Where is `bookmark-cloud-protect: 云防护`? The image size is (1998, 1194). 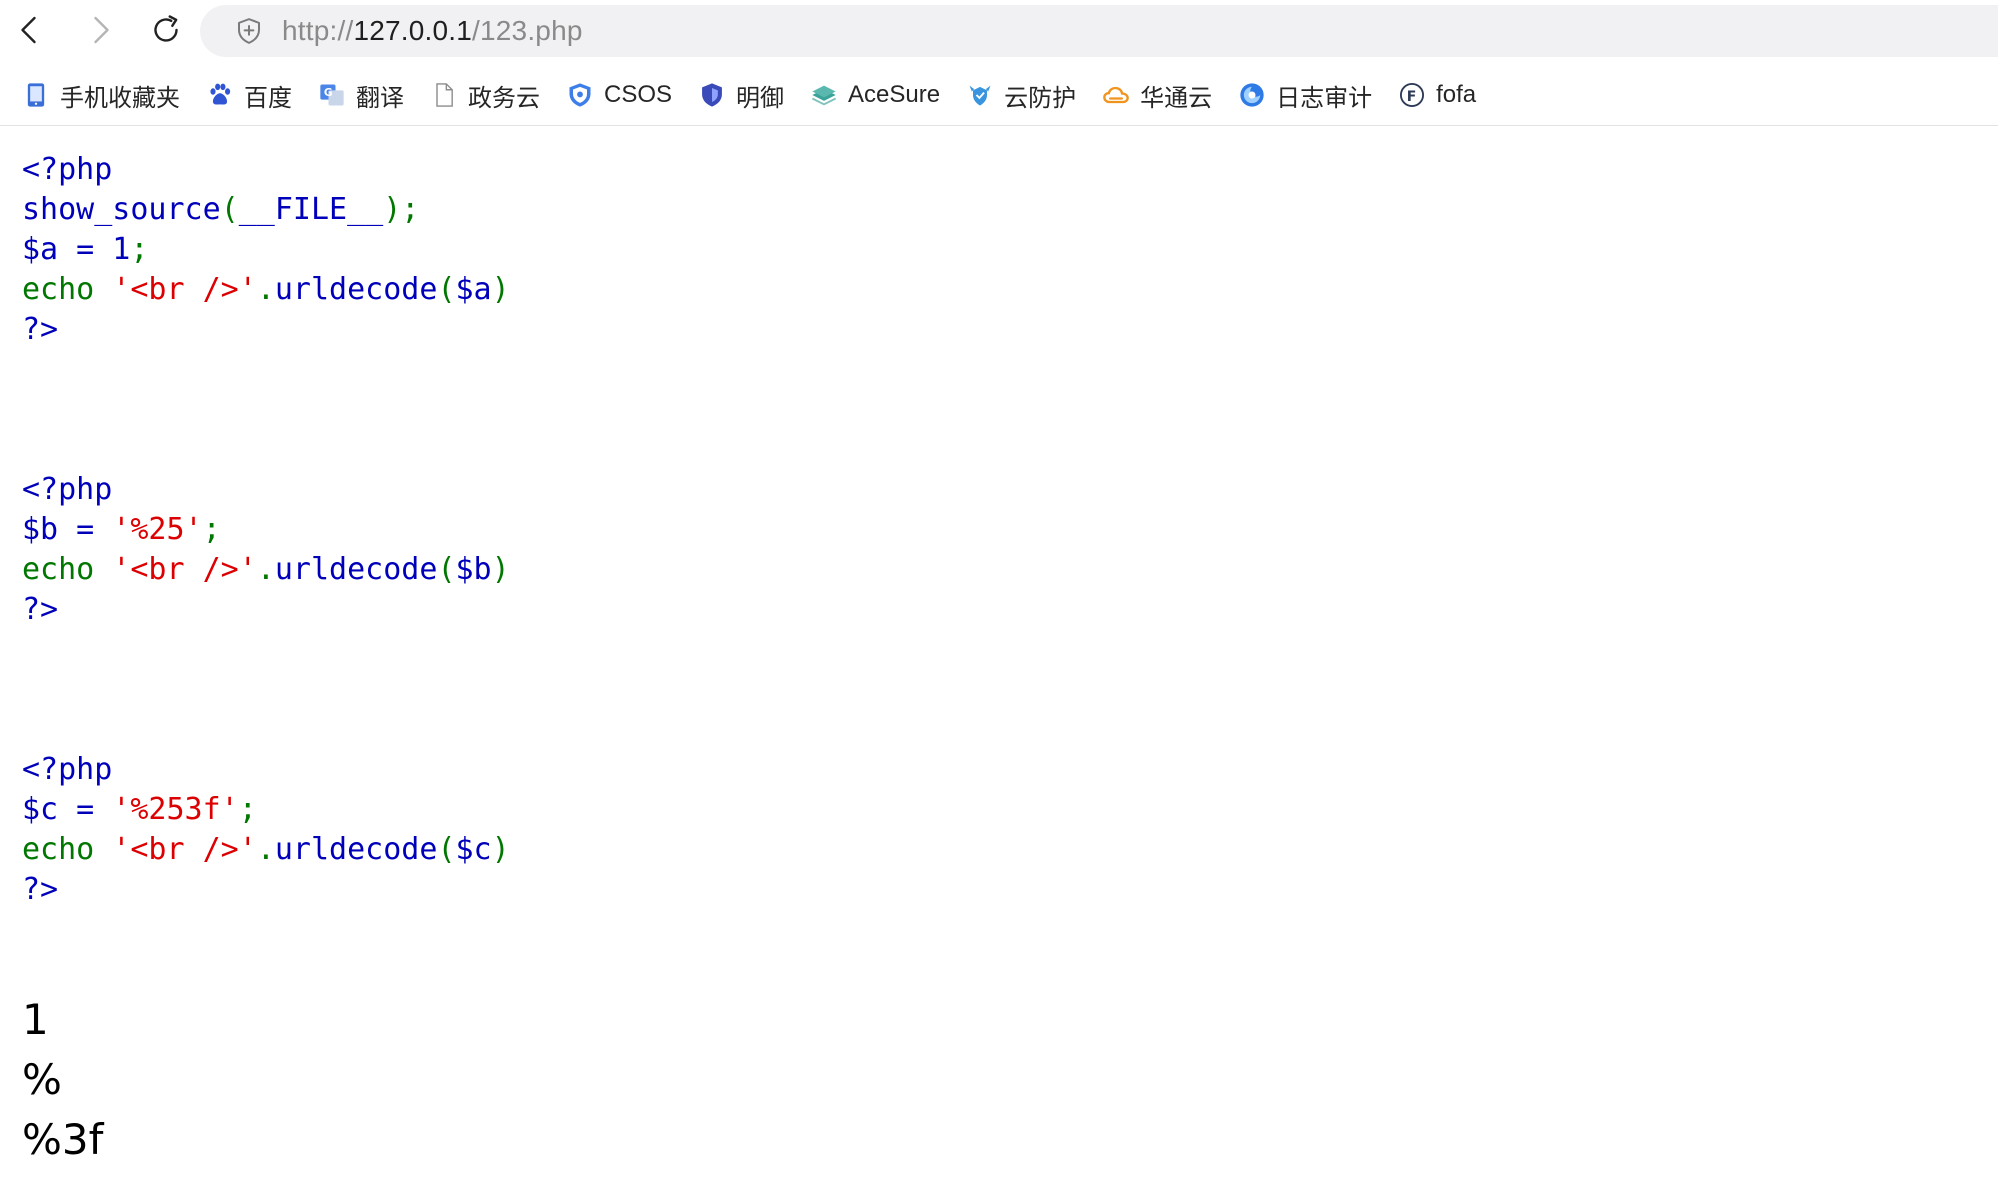
bookmark-cloud-protect: 云防护 is located at coordinates (1021, 95).